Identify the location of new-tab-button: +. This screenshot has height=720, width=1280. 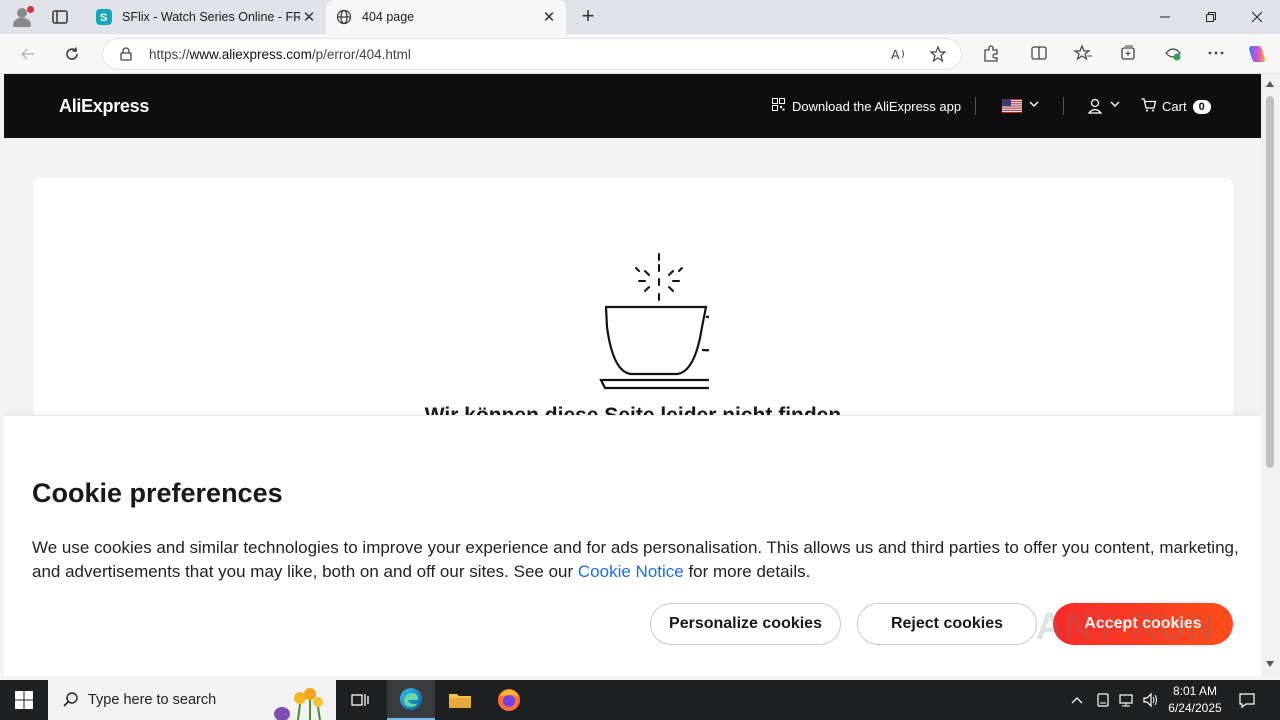
(588, 16).